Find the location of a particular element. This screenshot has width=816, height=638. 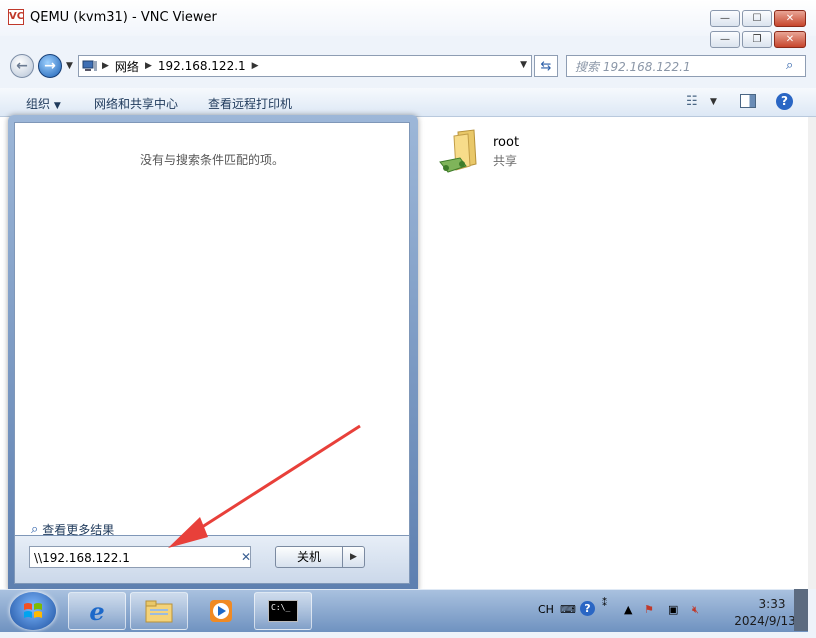

chevron-right-icon: ▶ is located at coordinates (353, 557).